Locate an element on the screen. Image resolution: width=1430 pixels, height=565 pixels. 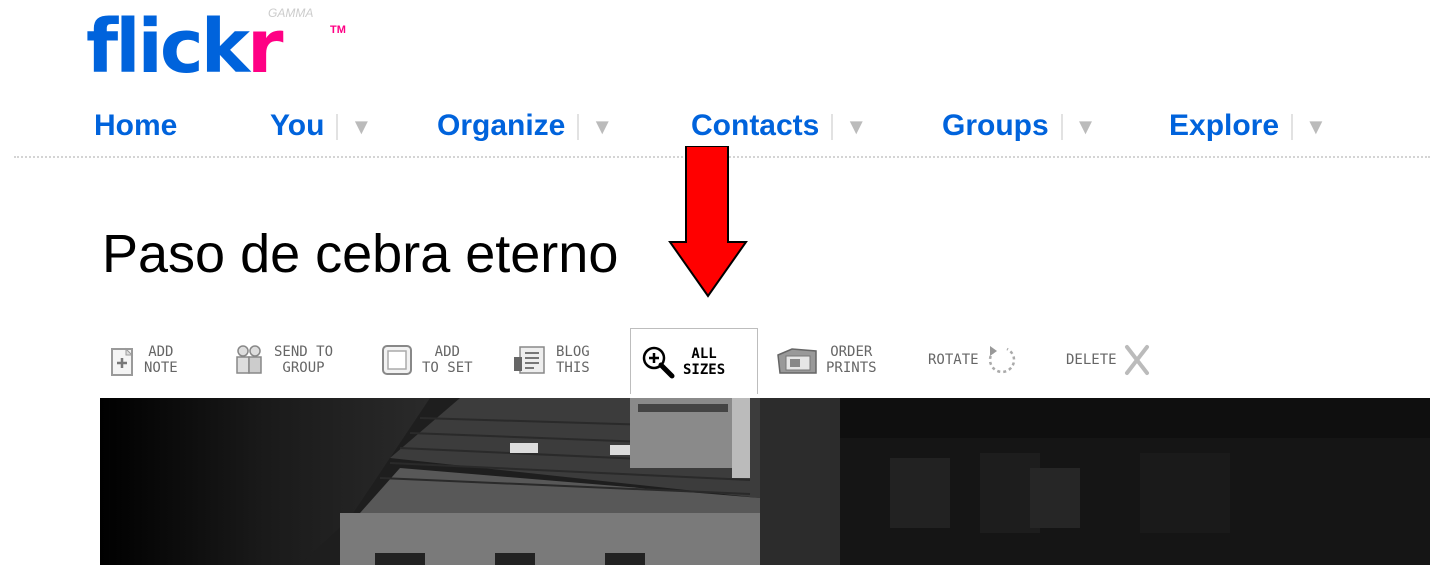
order-prints-button: ORDER PRINTS is located at coordinates (826, 360).